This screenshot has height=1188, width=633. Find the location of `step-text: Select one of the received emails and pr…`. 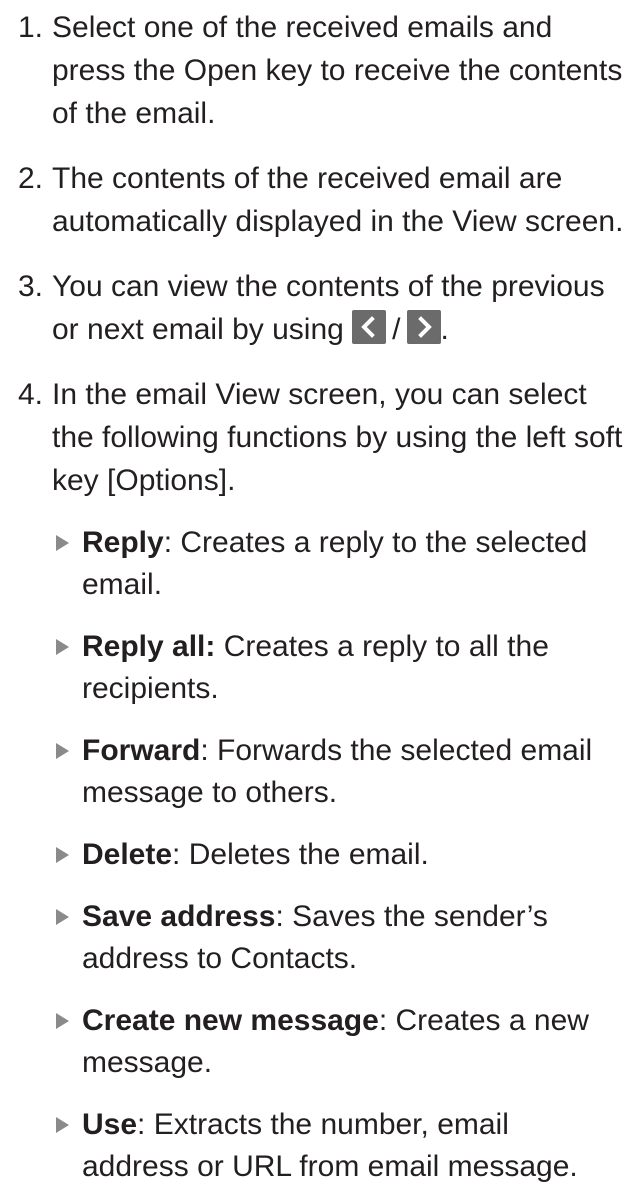

step-text: Select one of the received emails and pr… is located at coordinates (337, 70).